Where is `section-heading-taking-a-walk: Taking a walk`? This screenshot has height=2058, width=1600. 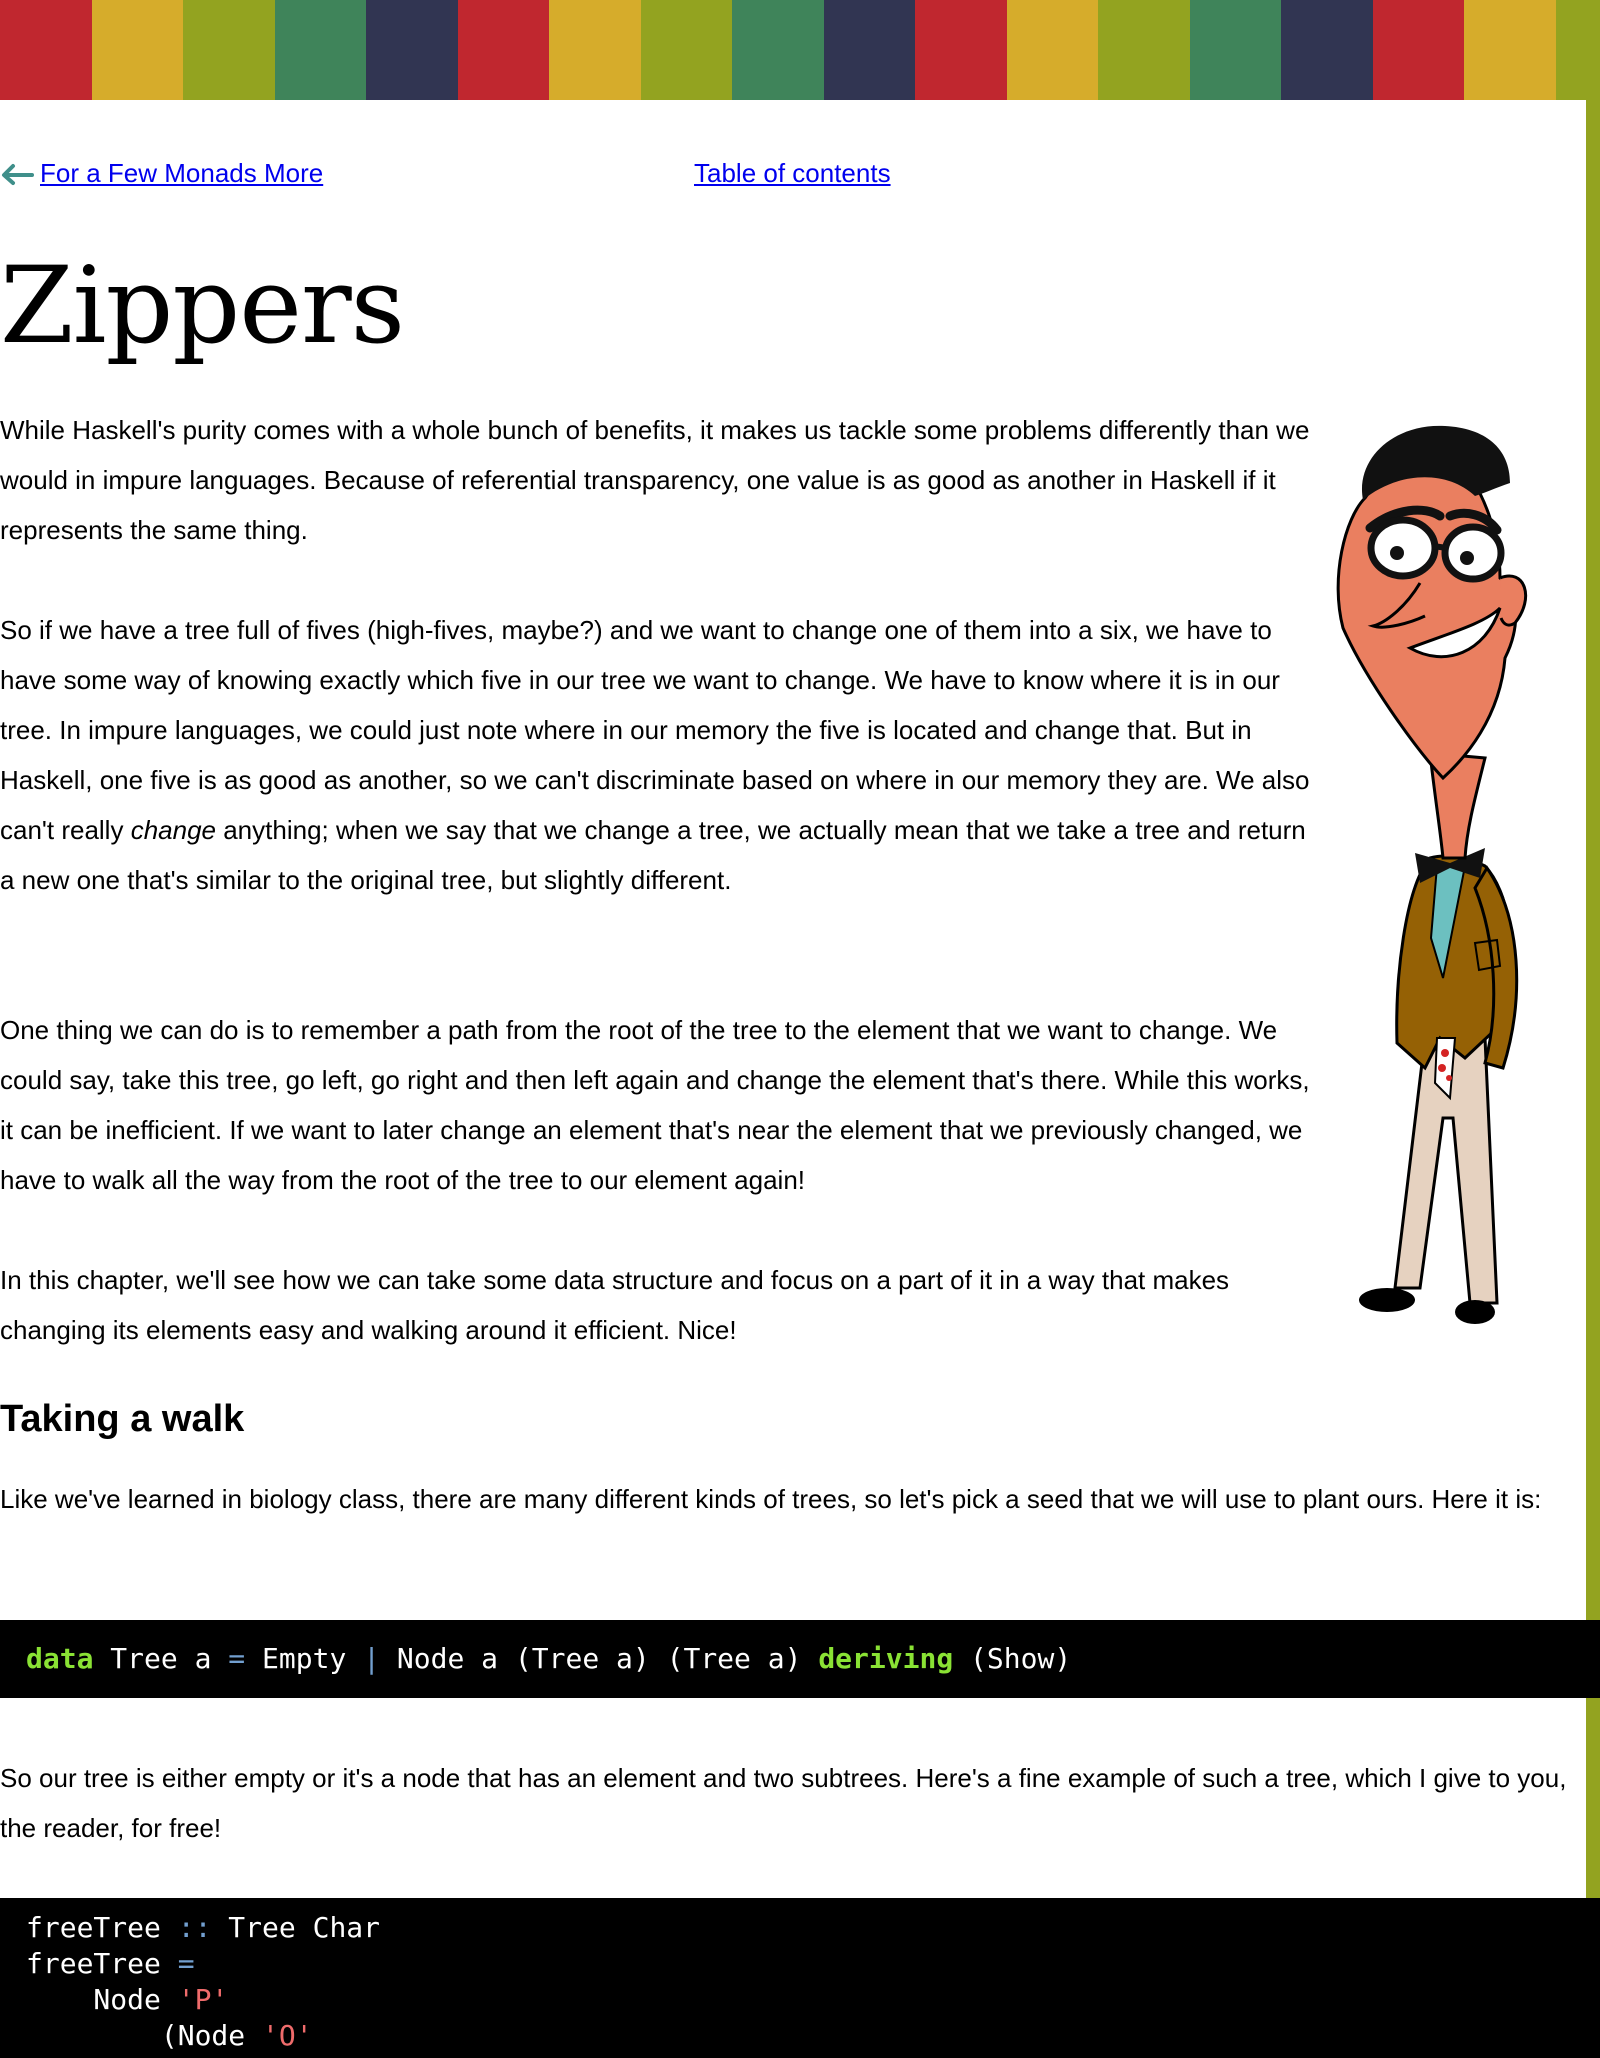
section-heading-taking-a-walk: Taking a walk is located at coordinates (122, 1419).